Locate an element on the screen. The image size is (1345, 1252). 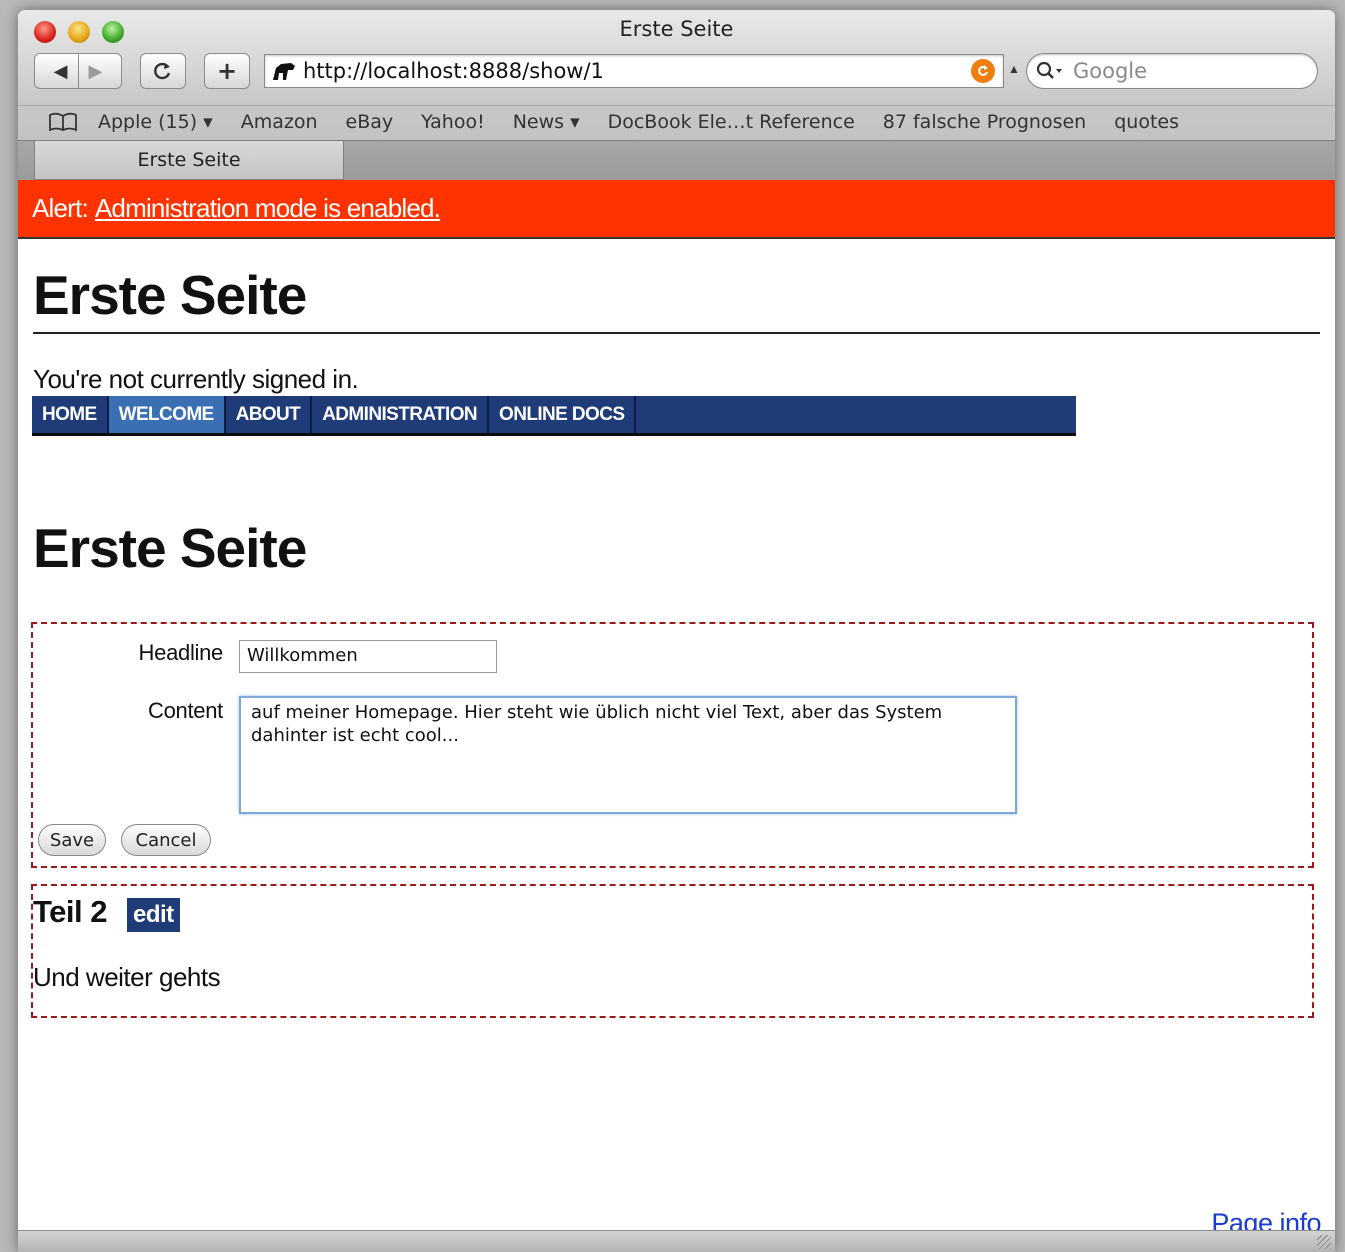
tab-erste-seite: Erste Seite is located at coordinates (189, 160).